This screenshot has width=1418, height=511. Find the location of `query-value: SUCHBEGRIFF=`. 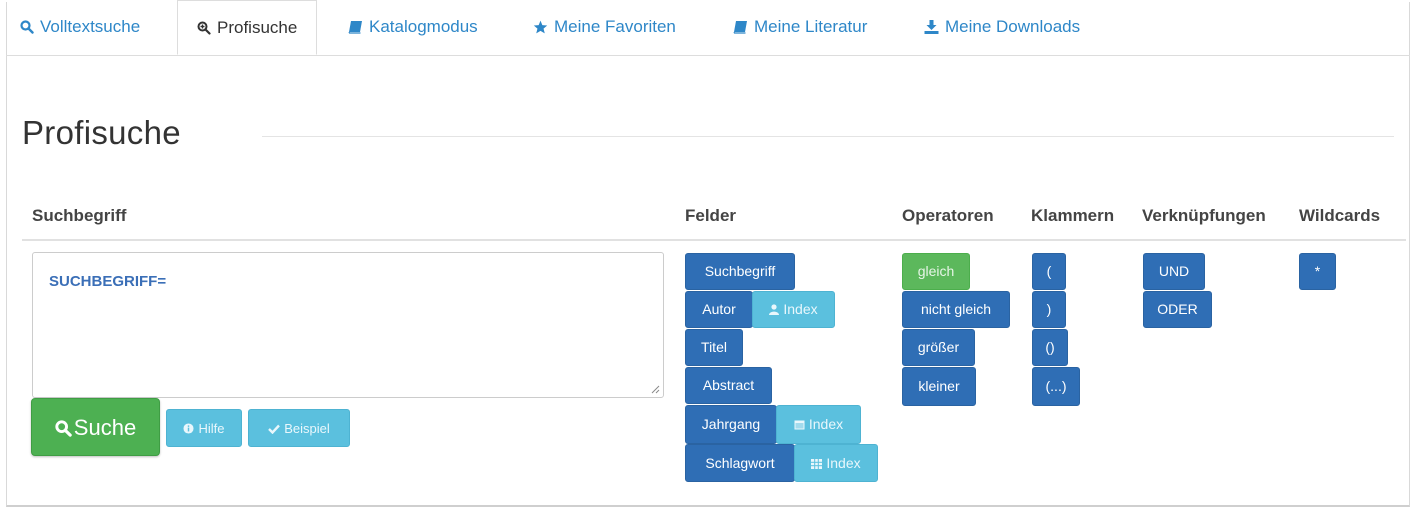

query-value: SUCHBEGRIFF= is located at coordinates (108, 281).